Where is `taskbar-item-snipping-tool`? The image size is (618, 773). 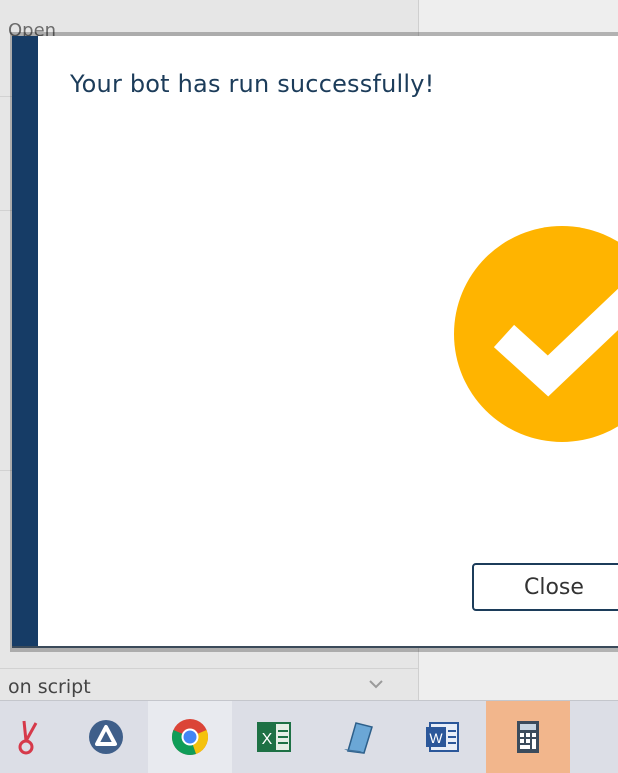
taskbar-item-snipping-tool is located at coordinates (32, 737).